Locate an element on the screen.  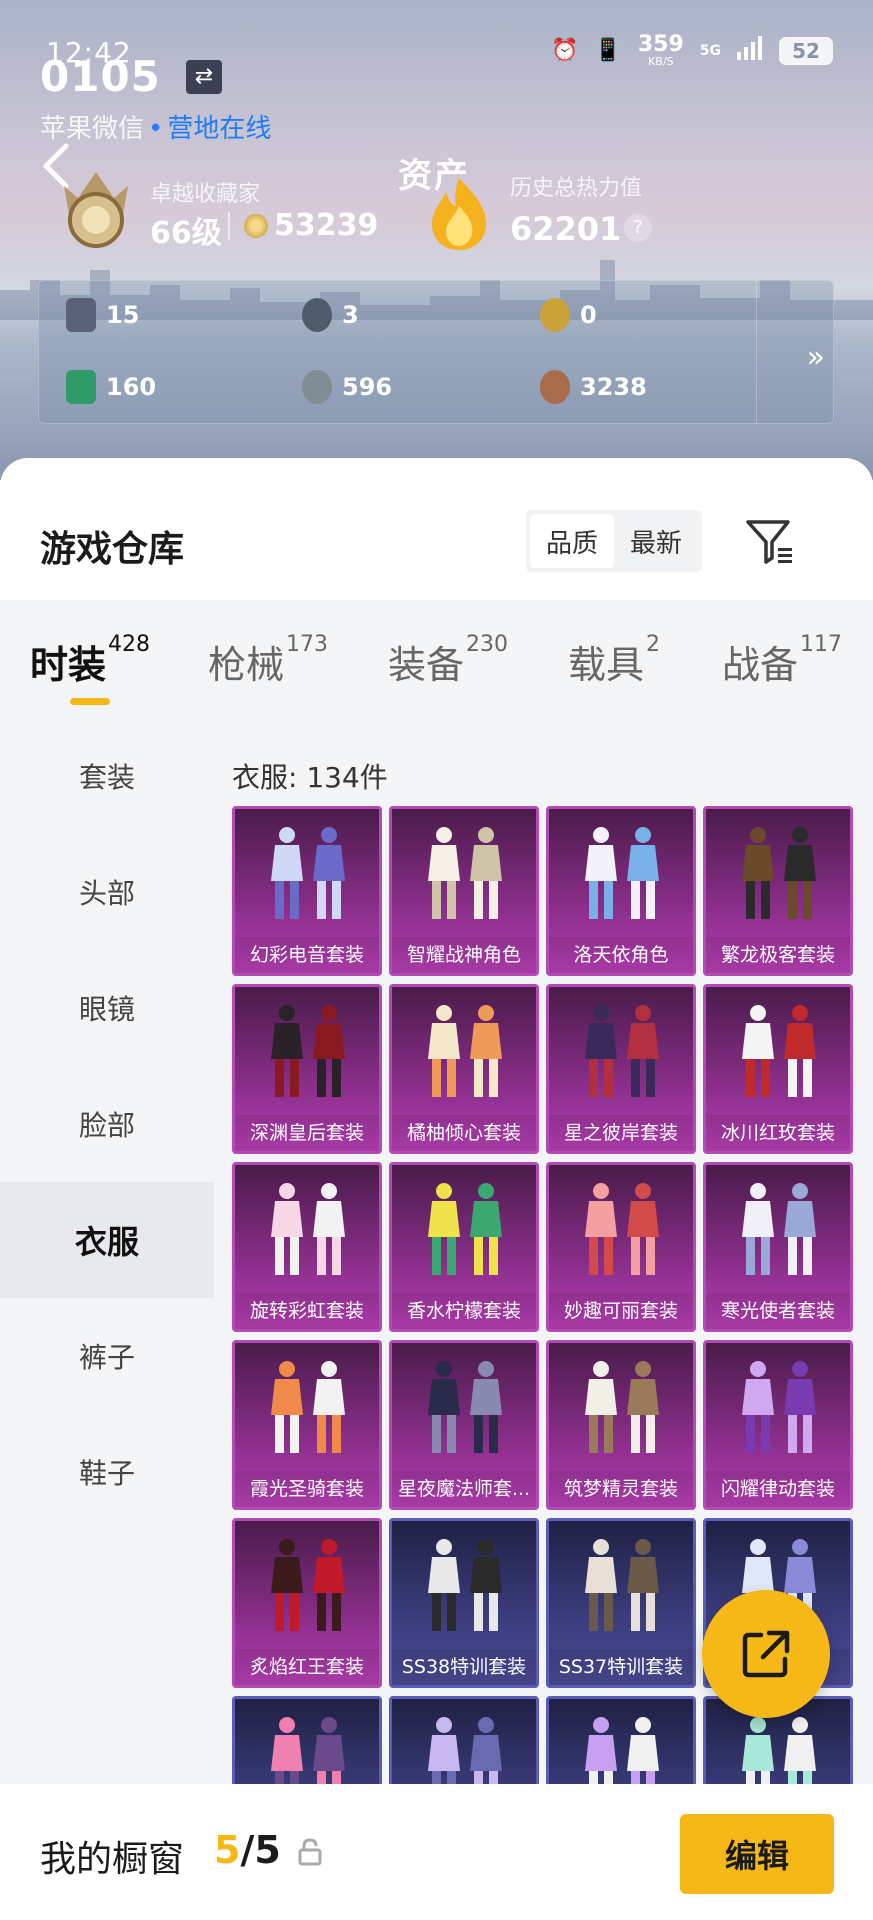
tab-equipment: 装备230 is located at coordinates (448, 660).